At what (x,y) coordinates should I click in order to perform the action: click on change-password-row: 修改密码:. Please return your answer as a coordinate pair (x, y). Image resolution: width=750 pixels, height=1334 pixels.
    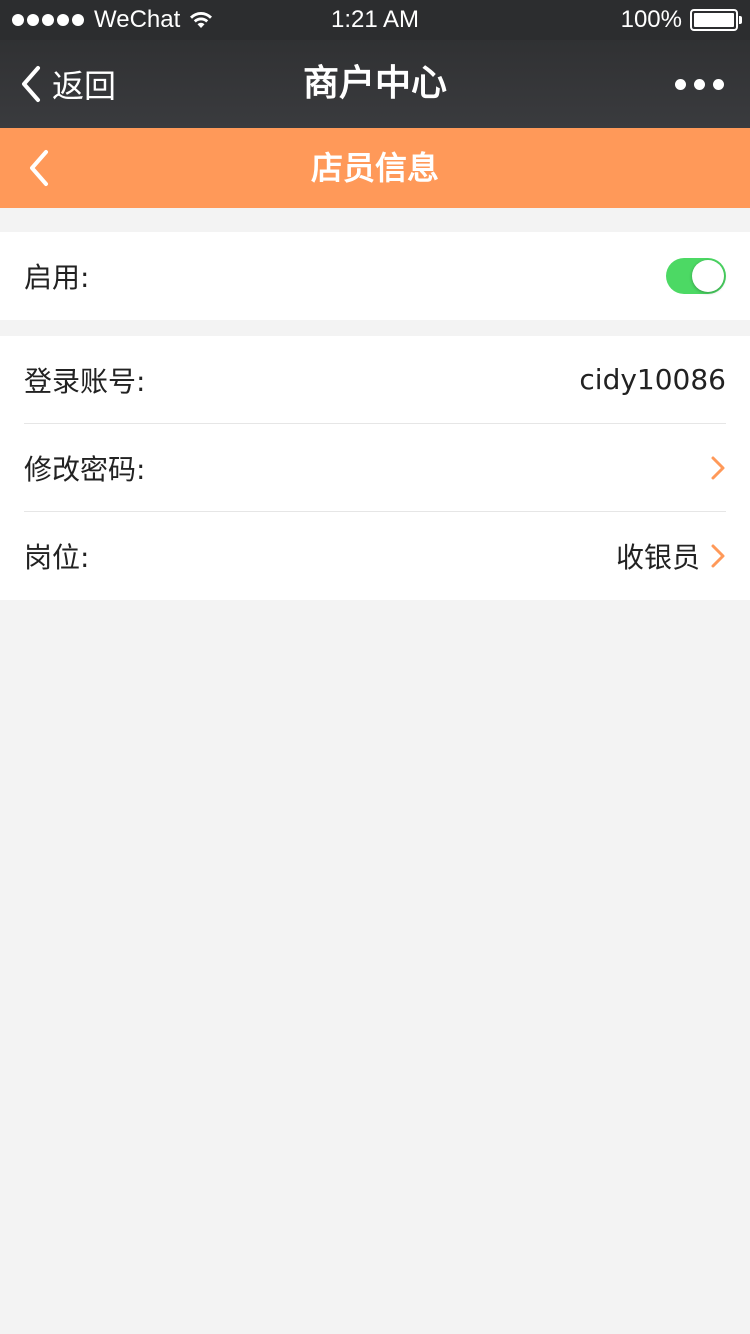
    Looking at the image, I should click on (375, 468).